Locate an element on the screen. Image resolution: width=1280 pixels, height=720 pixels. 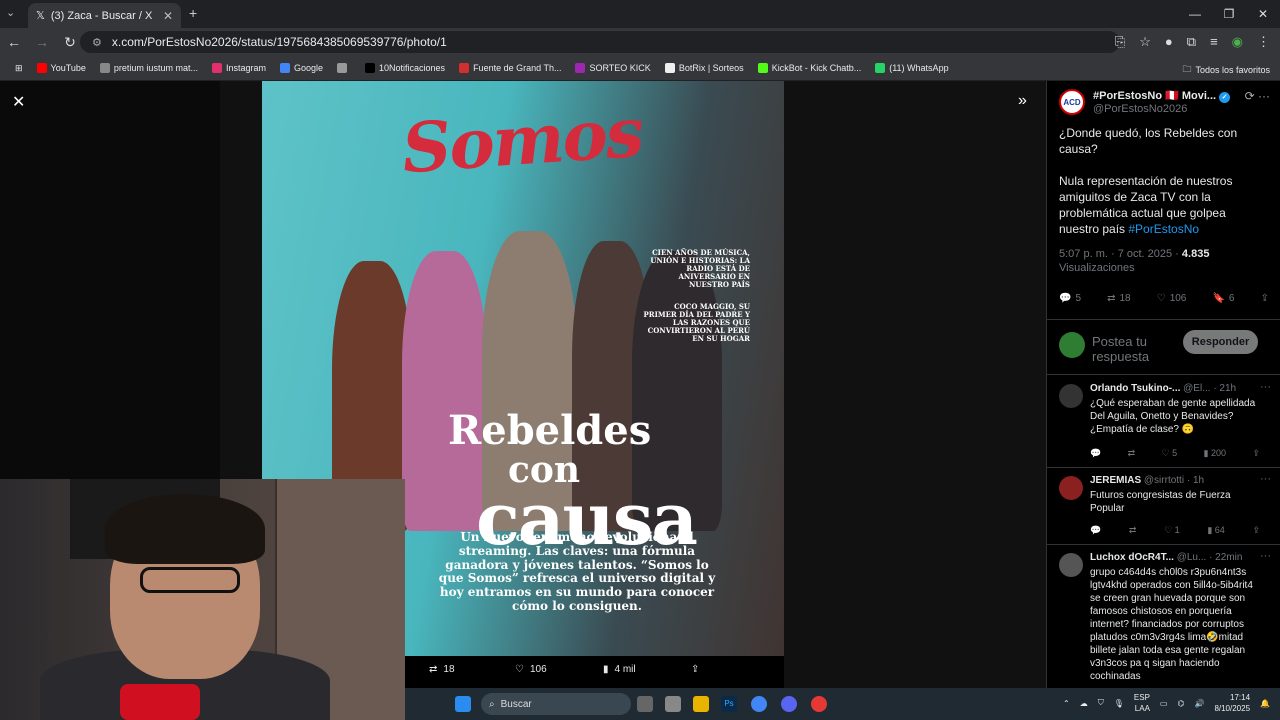
tab-active: 𝕏 (3) Zaca - Buscar / X ✕ is located at coordinates (104, 15).